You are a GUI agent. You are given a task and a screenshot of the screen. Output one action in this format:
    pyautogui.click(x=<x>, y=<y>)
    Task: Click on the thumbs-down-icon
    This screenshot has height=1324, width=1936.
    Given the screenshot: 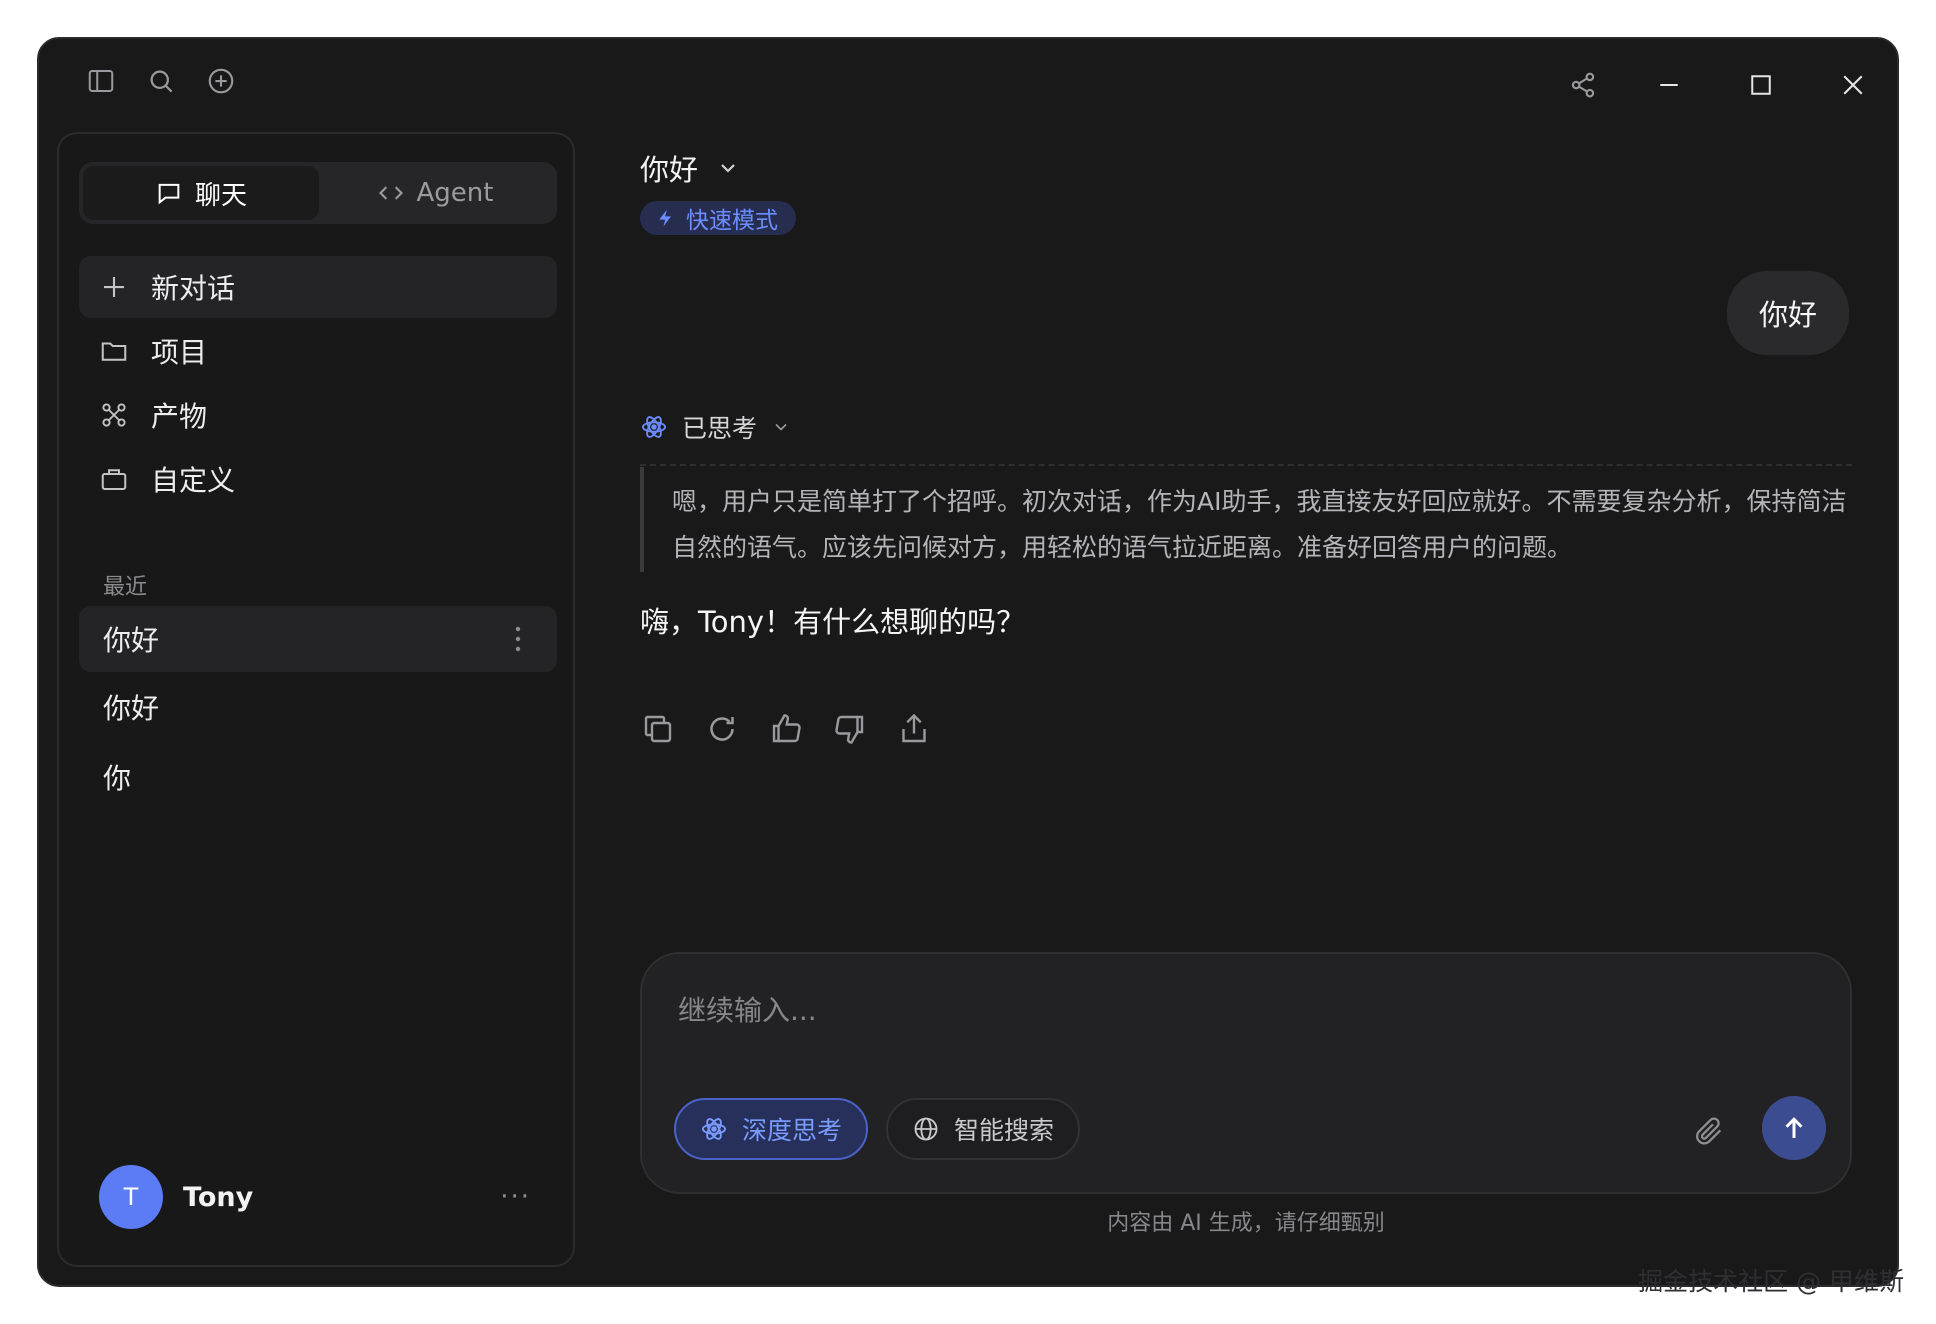 What is the action you would take?
    pyautogui.click(x=849, y=729)
    